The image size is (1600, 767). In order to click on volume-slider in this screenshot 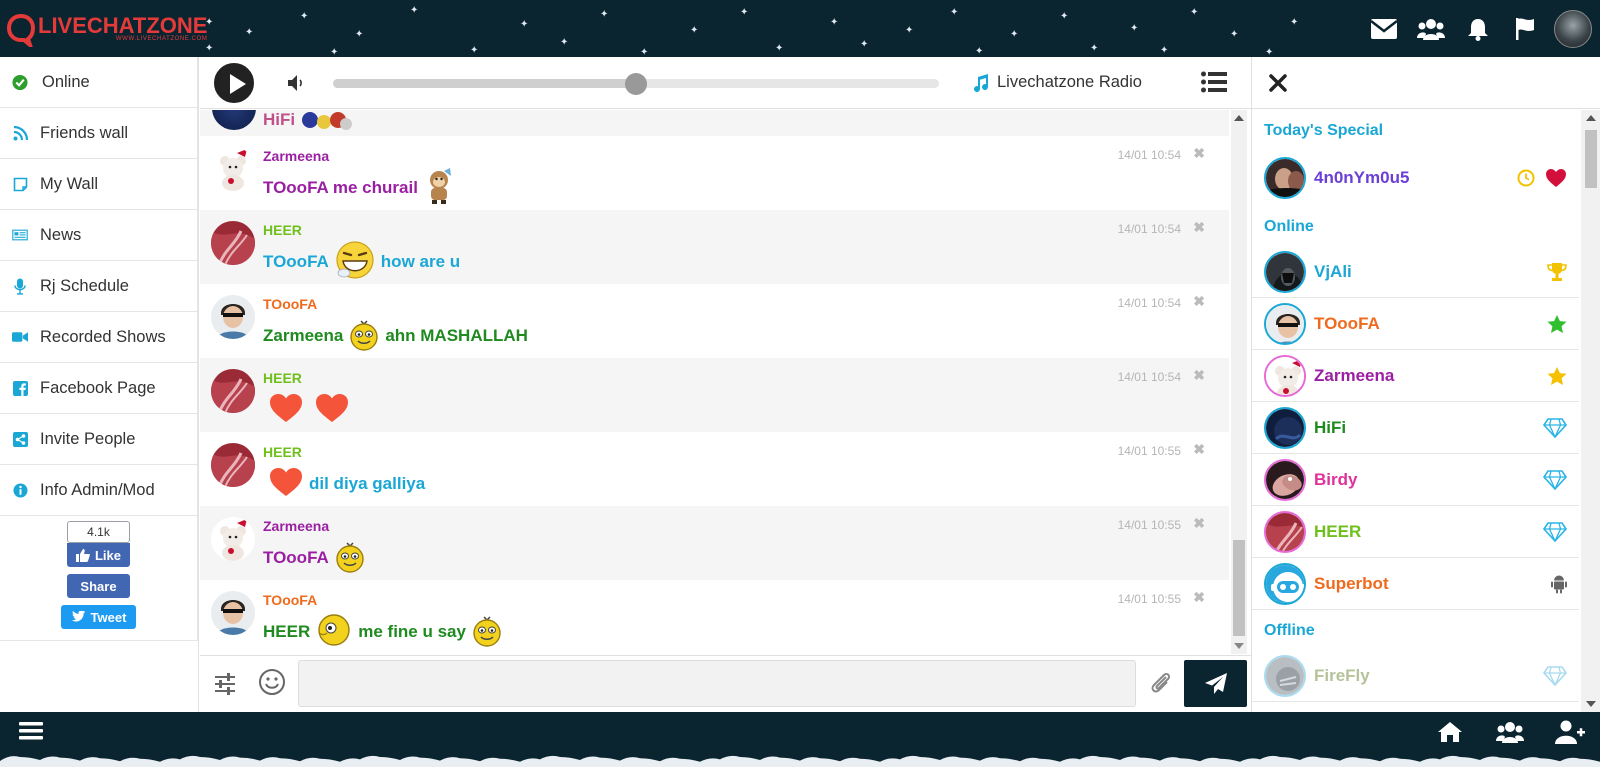, I will do `click(636, 84)`.